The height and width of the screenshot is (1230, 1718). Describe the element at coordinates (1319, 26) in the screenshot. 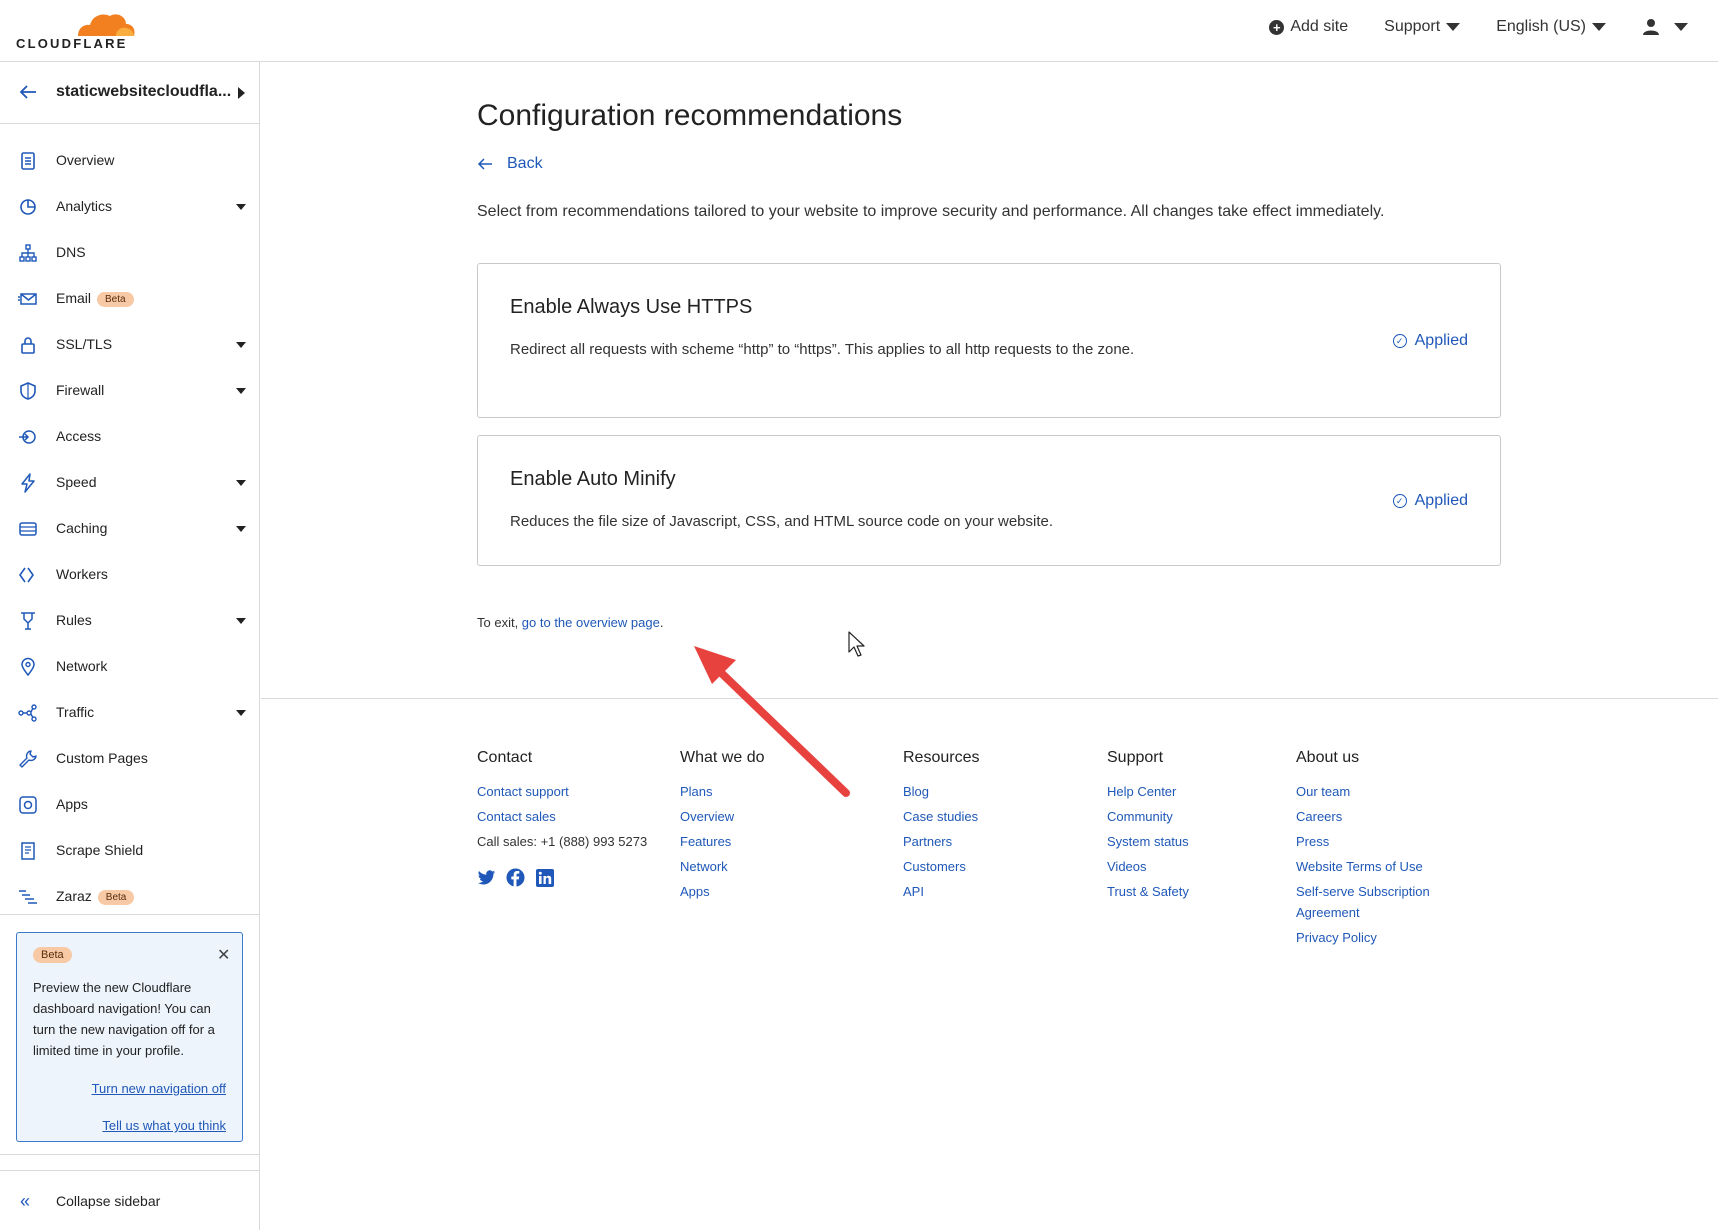

I see `add-site-label: Add site` at that location.